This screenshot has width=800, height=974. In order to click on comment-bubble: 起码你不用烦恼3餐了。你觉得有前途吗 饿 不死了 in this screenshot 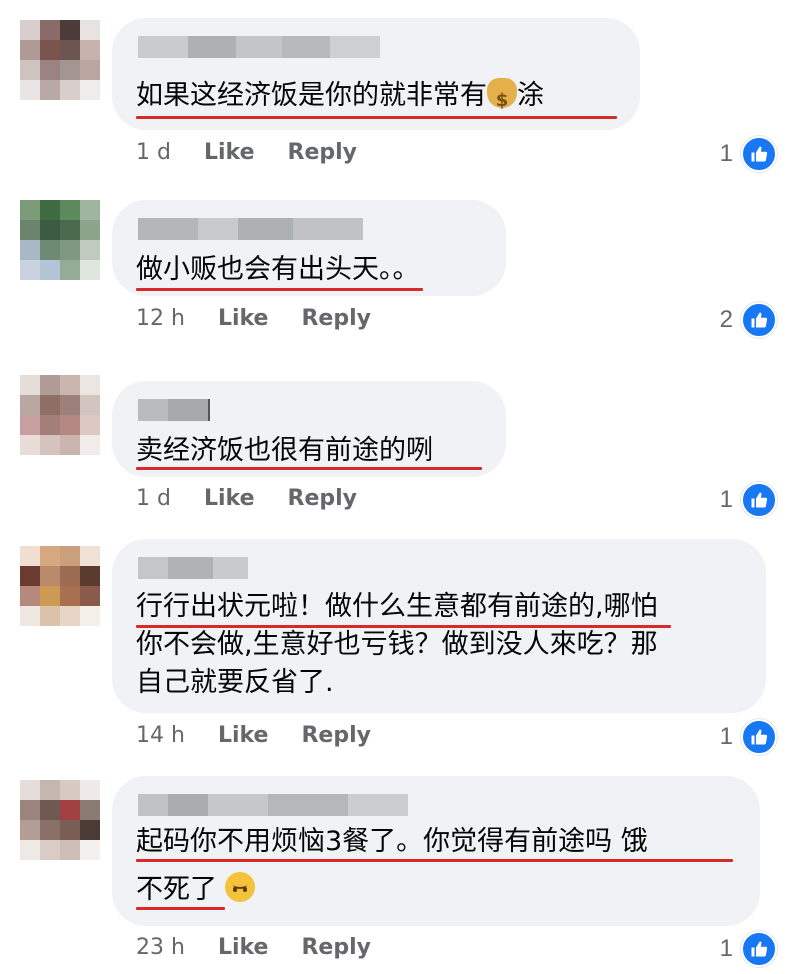, I will do `click(436, 851)`.